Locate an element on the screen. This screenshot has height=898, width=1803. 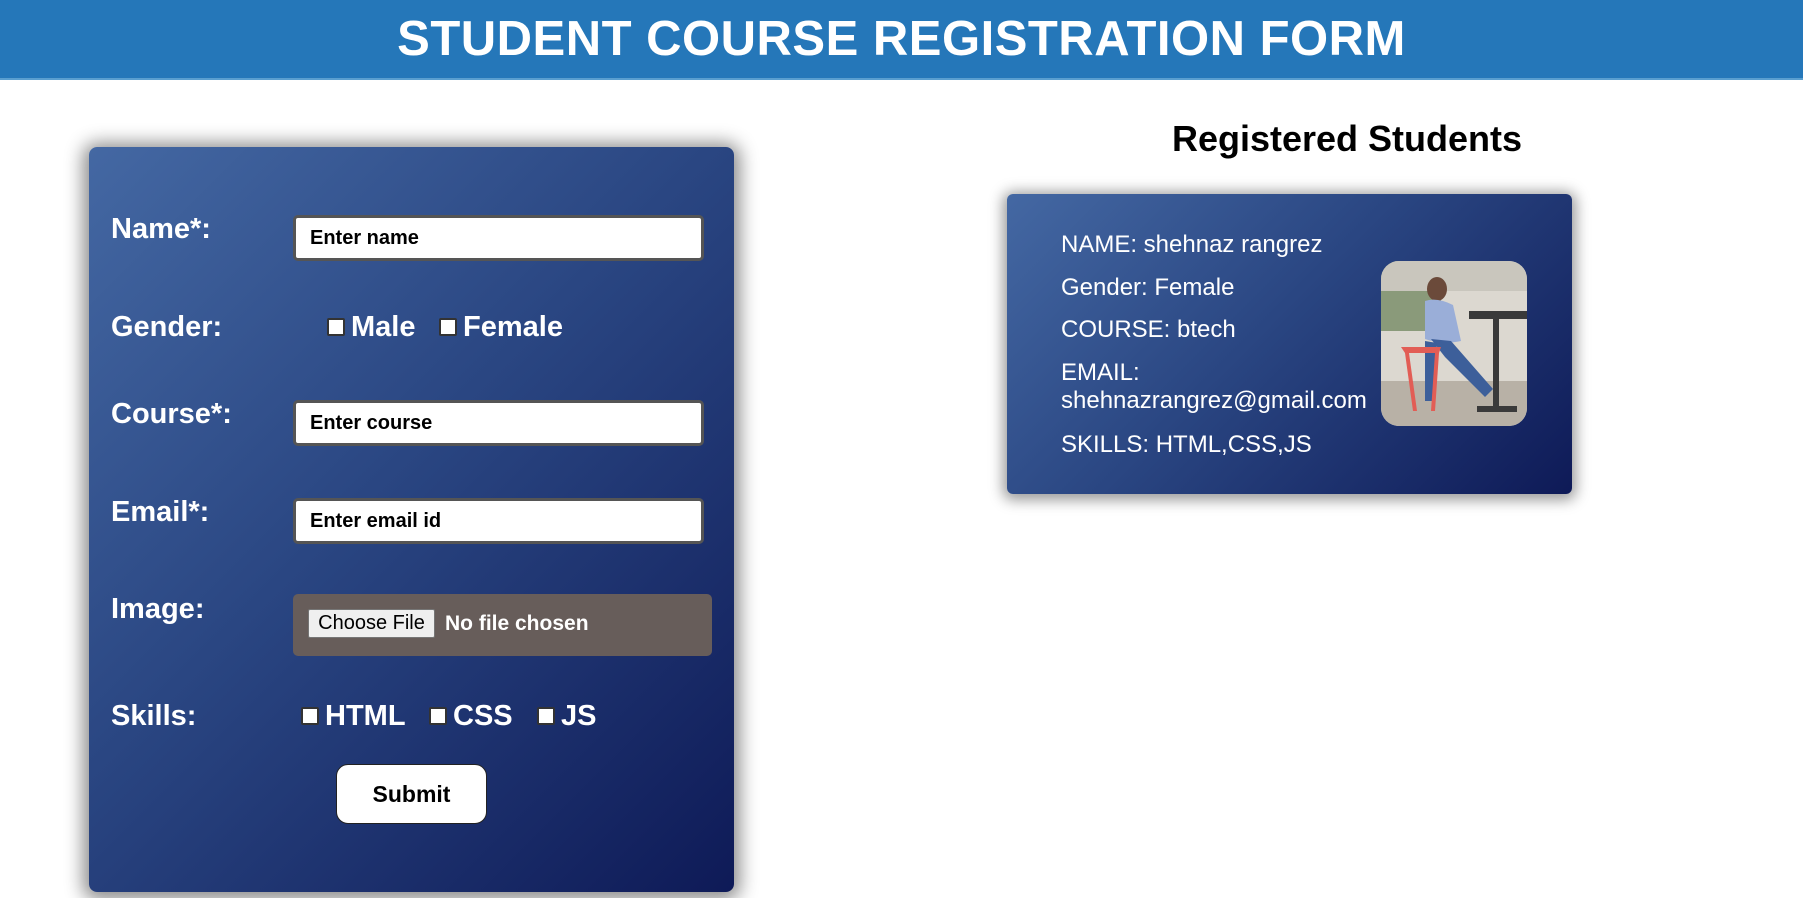
skills-label: Skills: is located at coordinates (154, 716).